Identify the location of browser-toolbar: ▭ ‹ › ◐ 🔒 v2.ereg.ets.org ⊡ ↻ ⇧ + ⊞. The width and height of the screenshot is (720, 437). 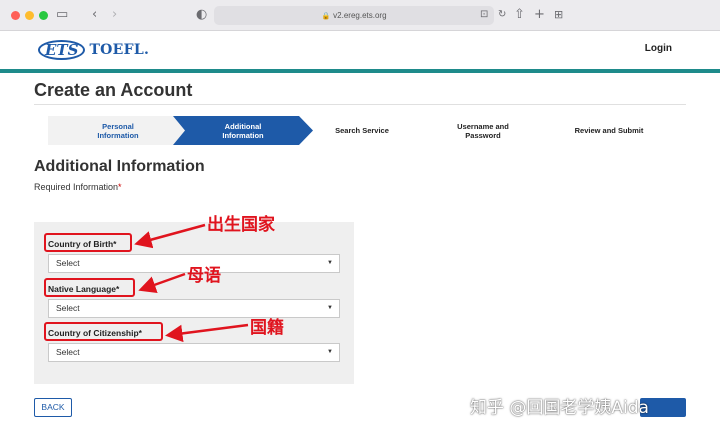
(360, 15).